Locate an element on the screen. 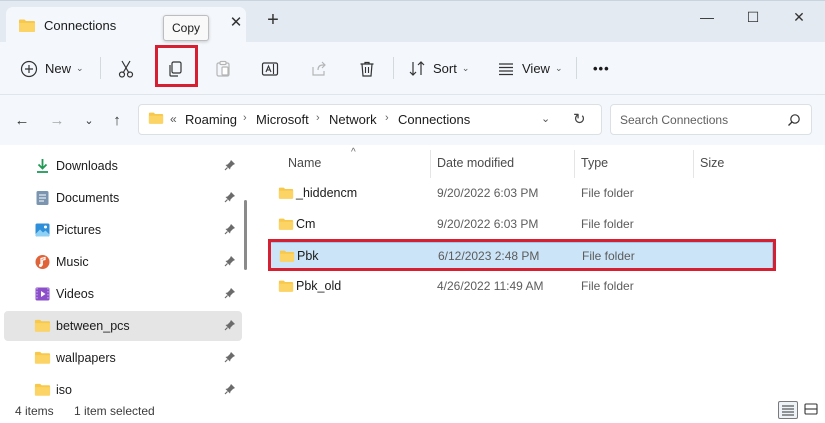 Image resolution: width=825 pixels, height=423 pixels. pictures-icon is located at coordinates (42, 230).